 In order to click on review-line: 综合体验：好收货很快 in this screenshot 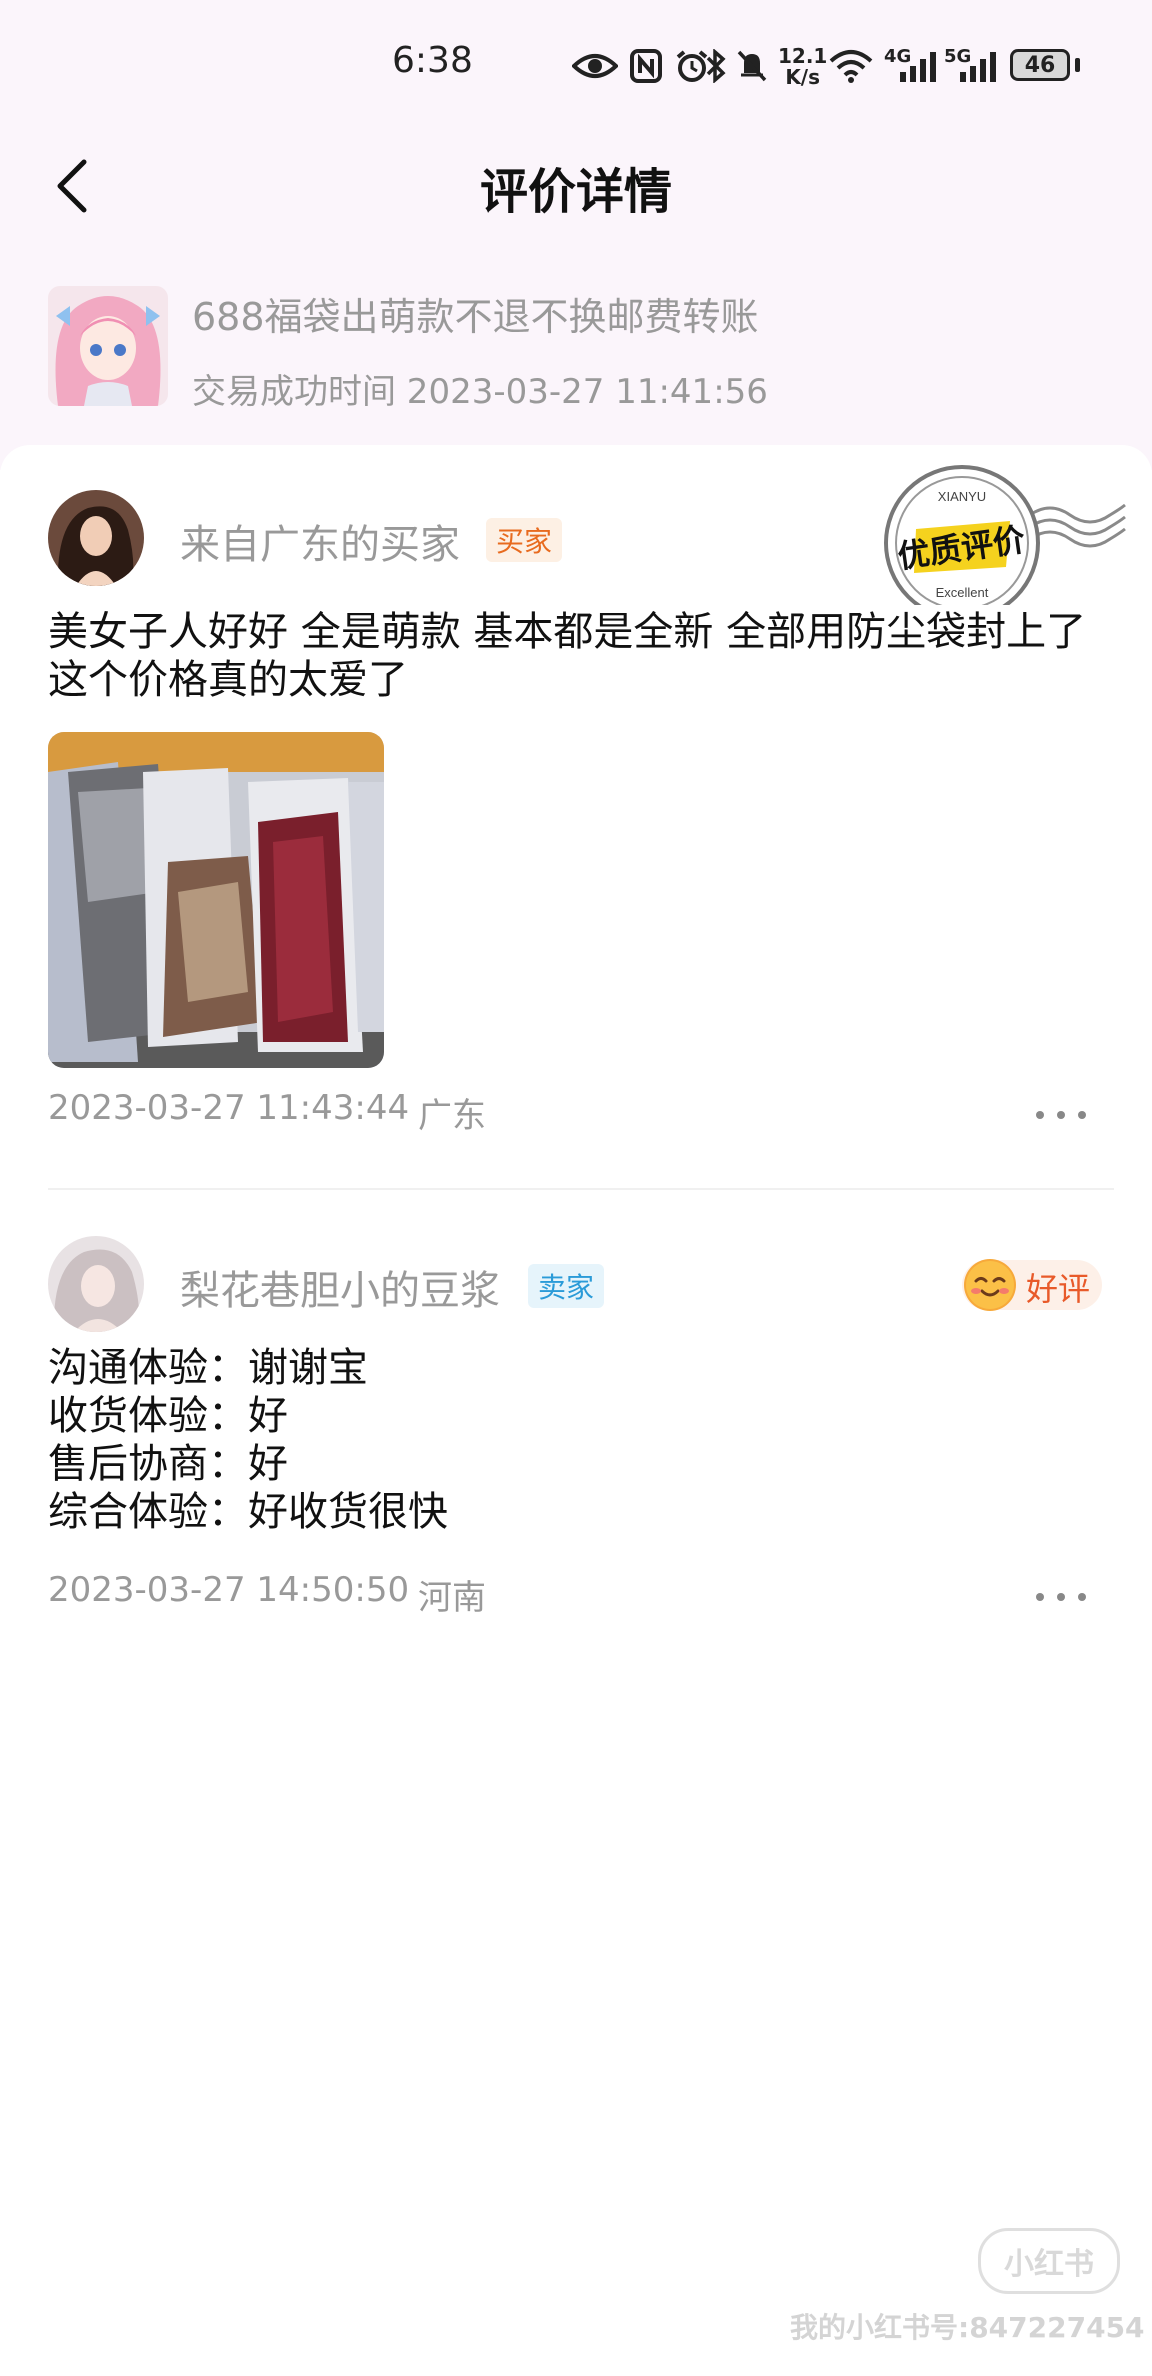, I will do `click(248, 1512)`.